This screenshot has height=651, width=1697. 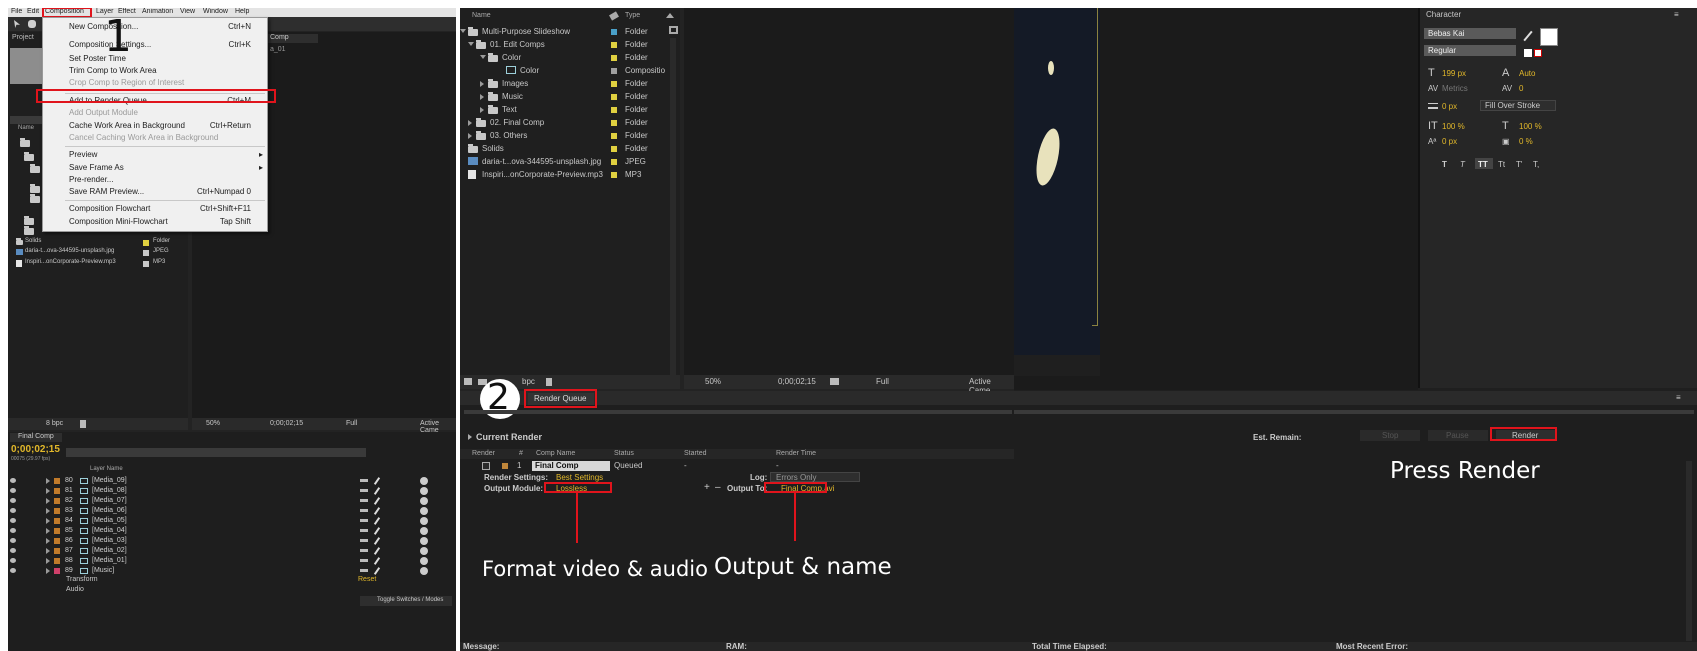 I want to click on sort-arrow-icon, so click(x=670, y=15).